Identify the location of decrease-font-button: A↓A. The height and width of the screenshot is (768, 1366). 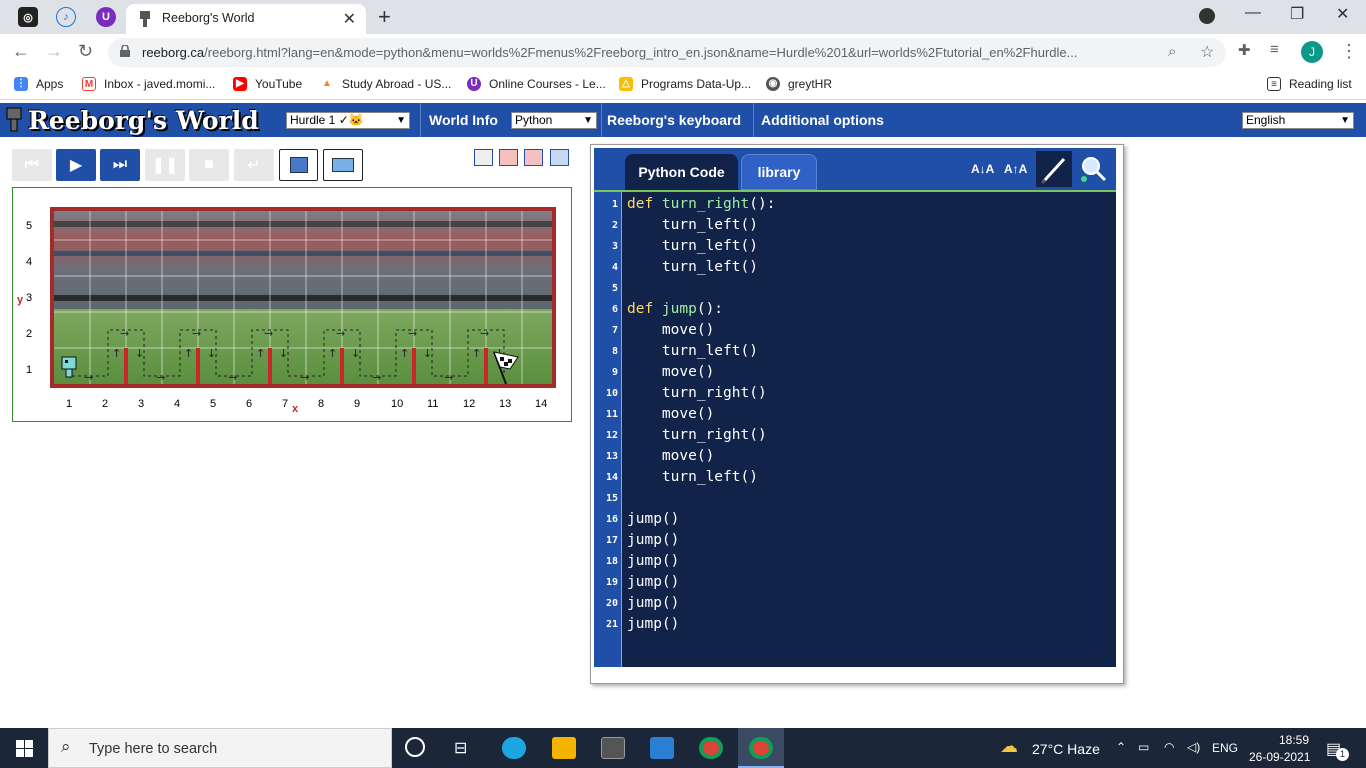
(982, 169).